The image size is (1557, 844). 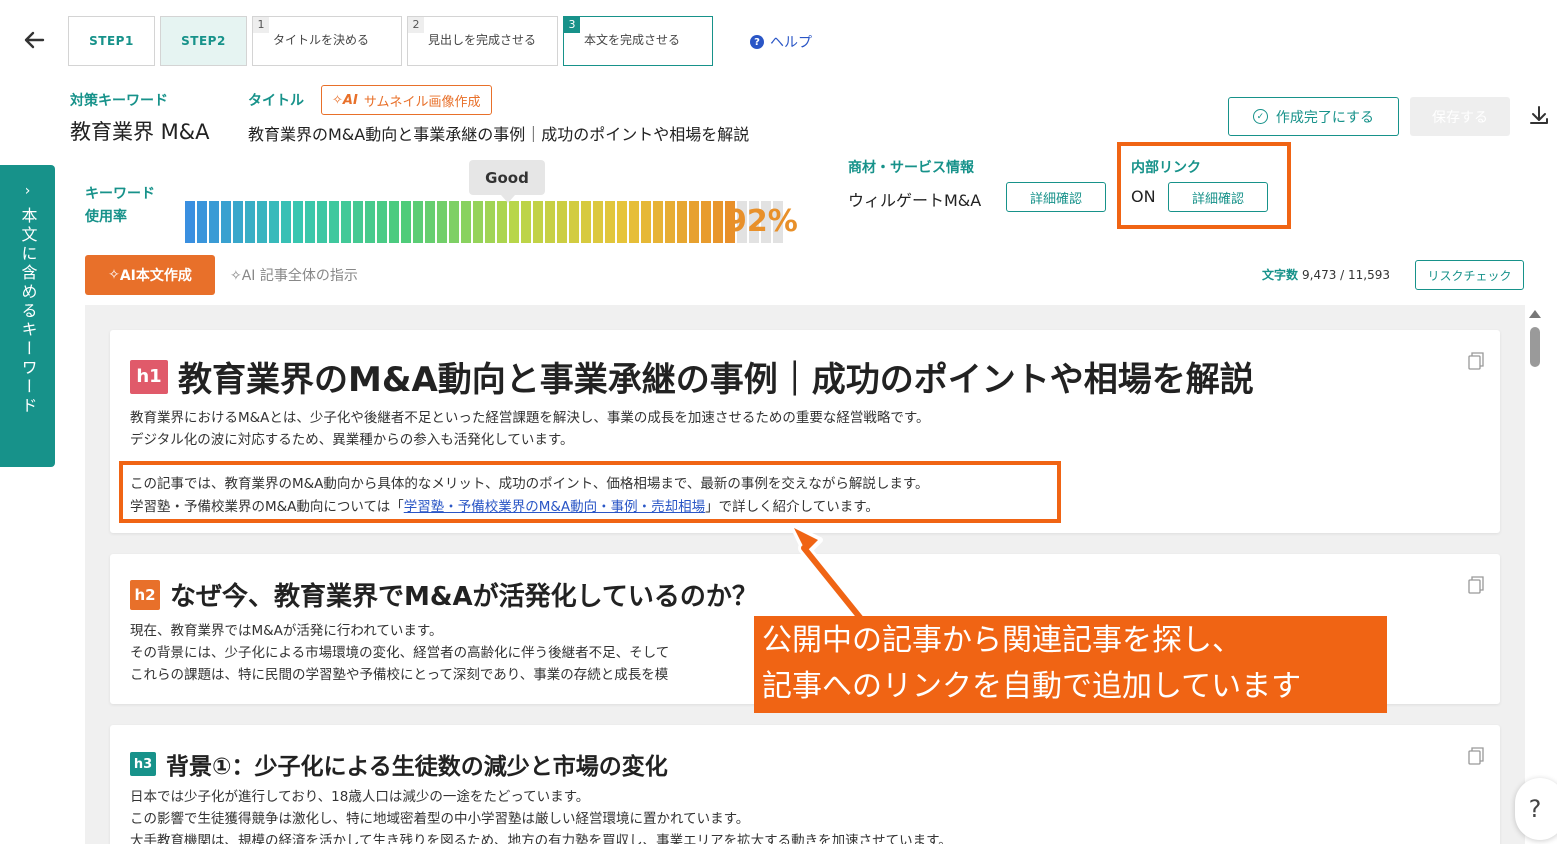 What do you see at coordinates (276, 101) in the screenshot?
I see `title-label: タイトル` at bounding box center [276, 101].